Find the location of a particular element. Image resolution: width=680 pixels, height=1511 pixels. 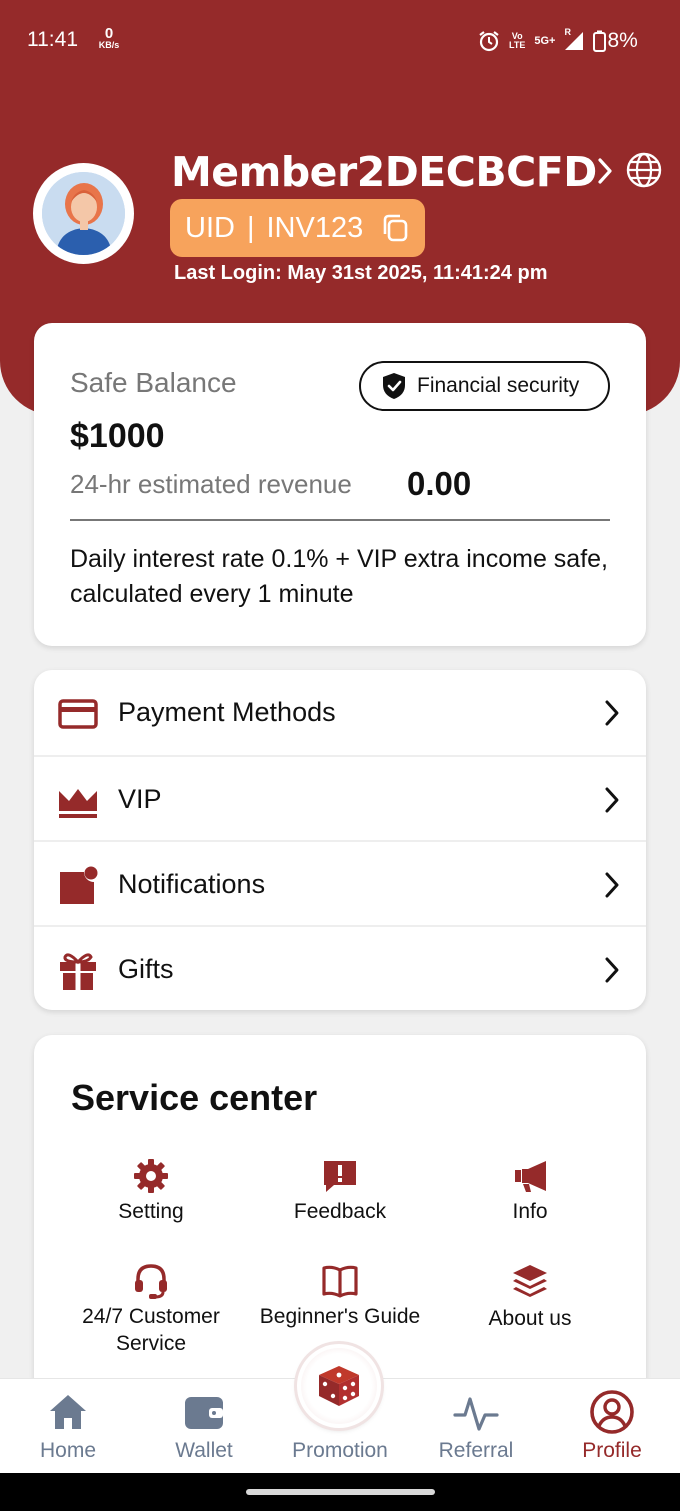

network-speed: 0 KB/s is located at coordinates (109, 37).